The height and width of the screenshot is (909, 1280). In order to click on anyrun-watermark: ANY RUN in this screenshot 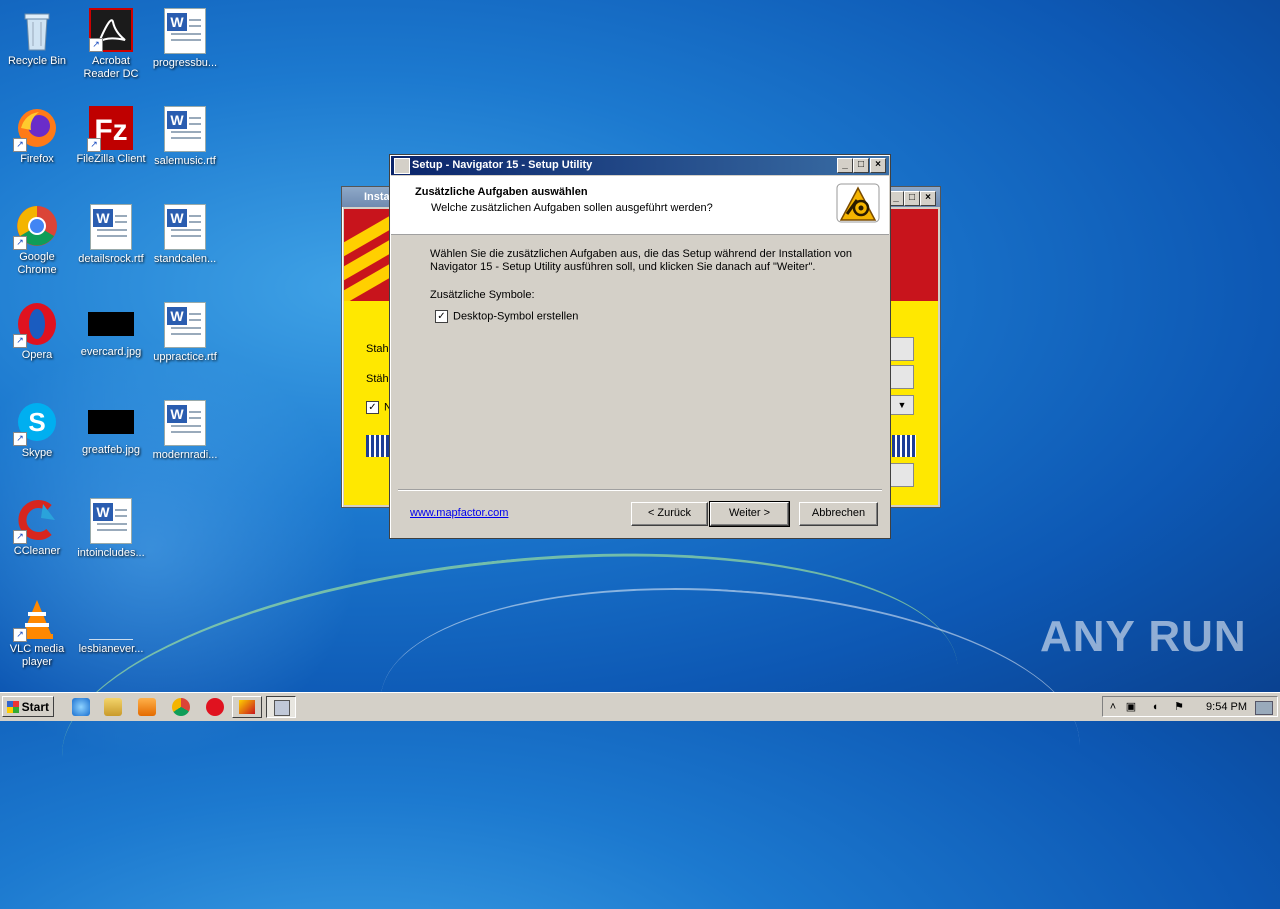, I will do `click(1143, 636)`.